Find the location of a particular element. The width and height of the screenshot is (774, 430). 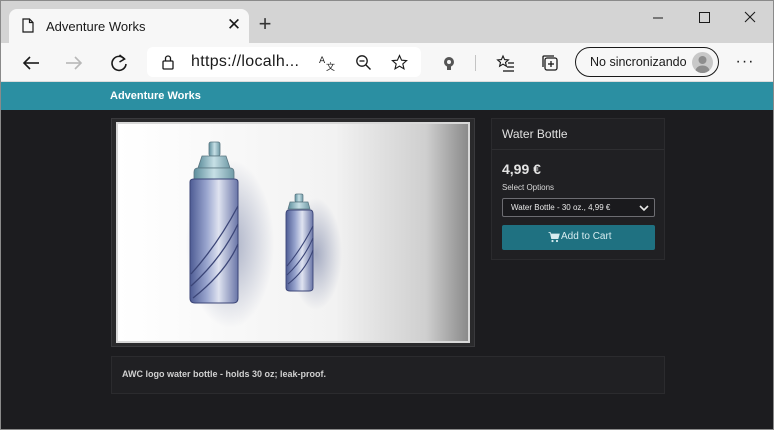

product-price: 4,99 € is located at coordinates (521, 169).